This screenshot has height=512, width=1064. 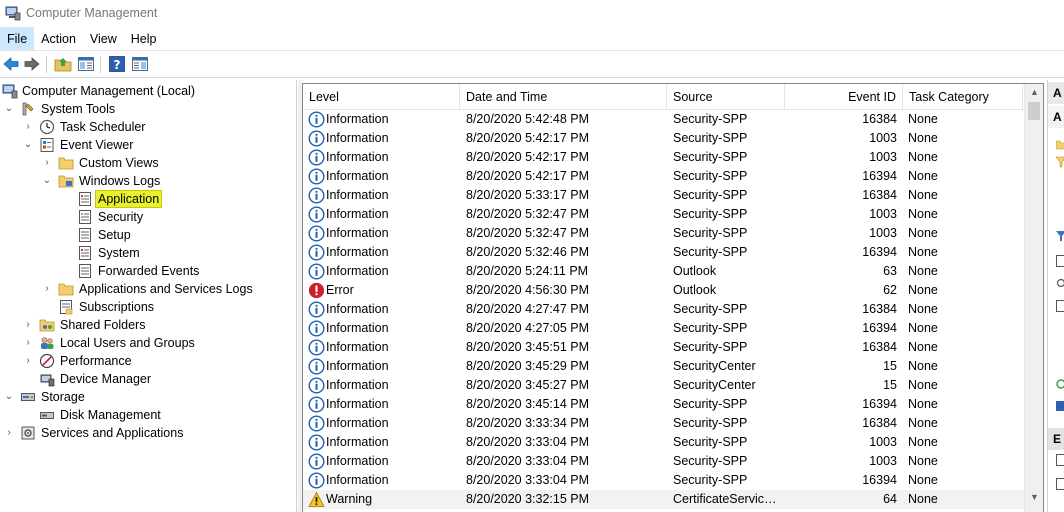 What do you see at coordinates (148, 415) in the screenshot?
I see `tree-node-disk-management: Disk Management` at bounding box center [148, 415].